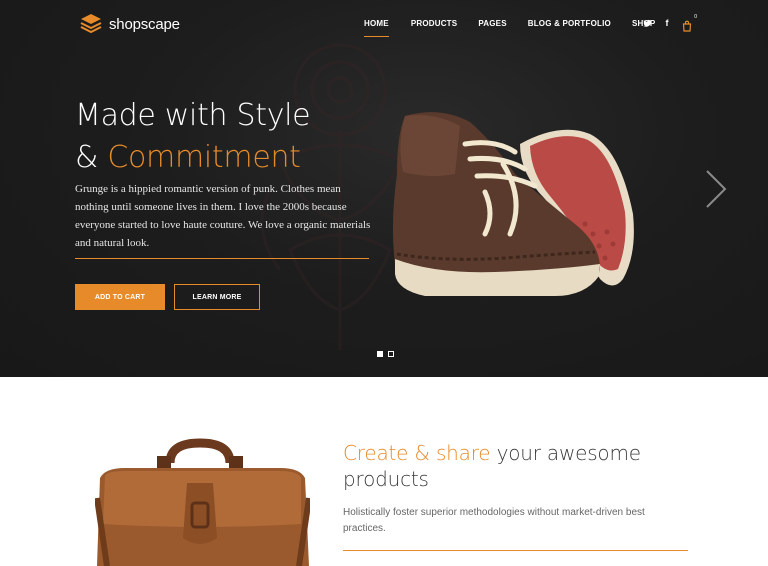  I want to click on cart-button: 0, so click(689, 23).